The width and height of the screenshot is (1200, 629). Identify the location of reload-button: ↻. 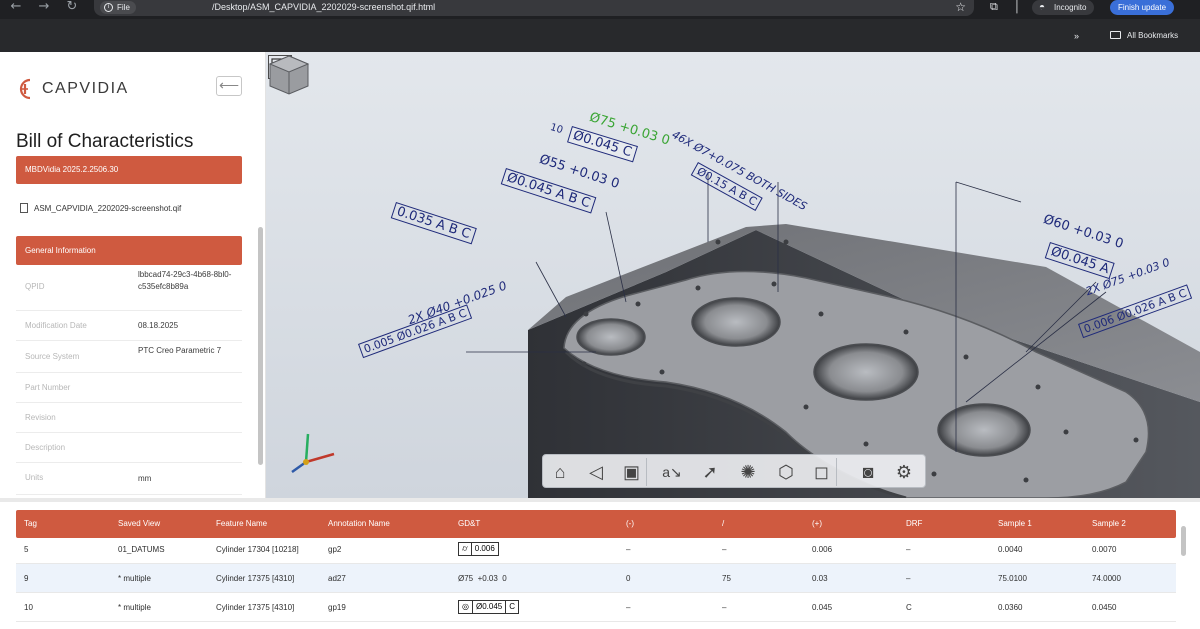
(72, 7).